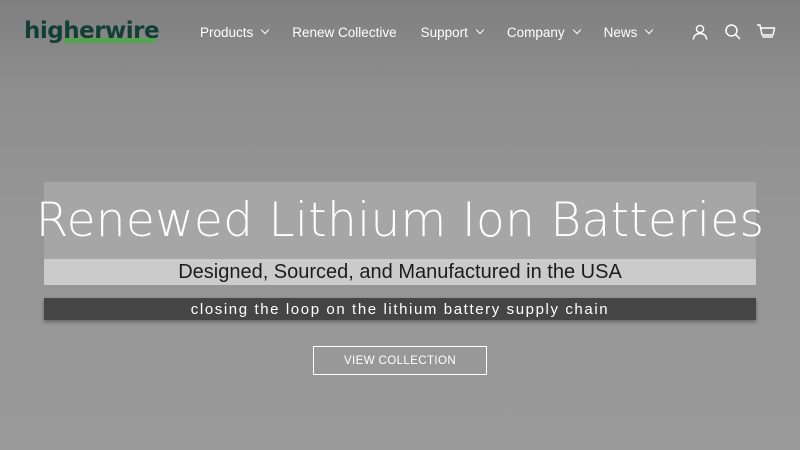  Describe the element at coordinates (227, 32) in the screenshot. I see `nav-item-label: Products` at that location.